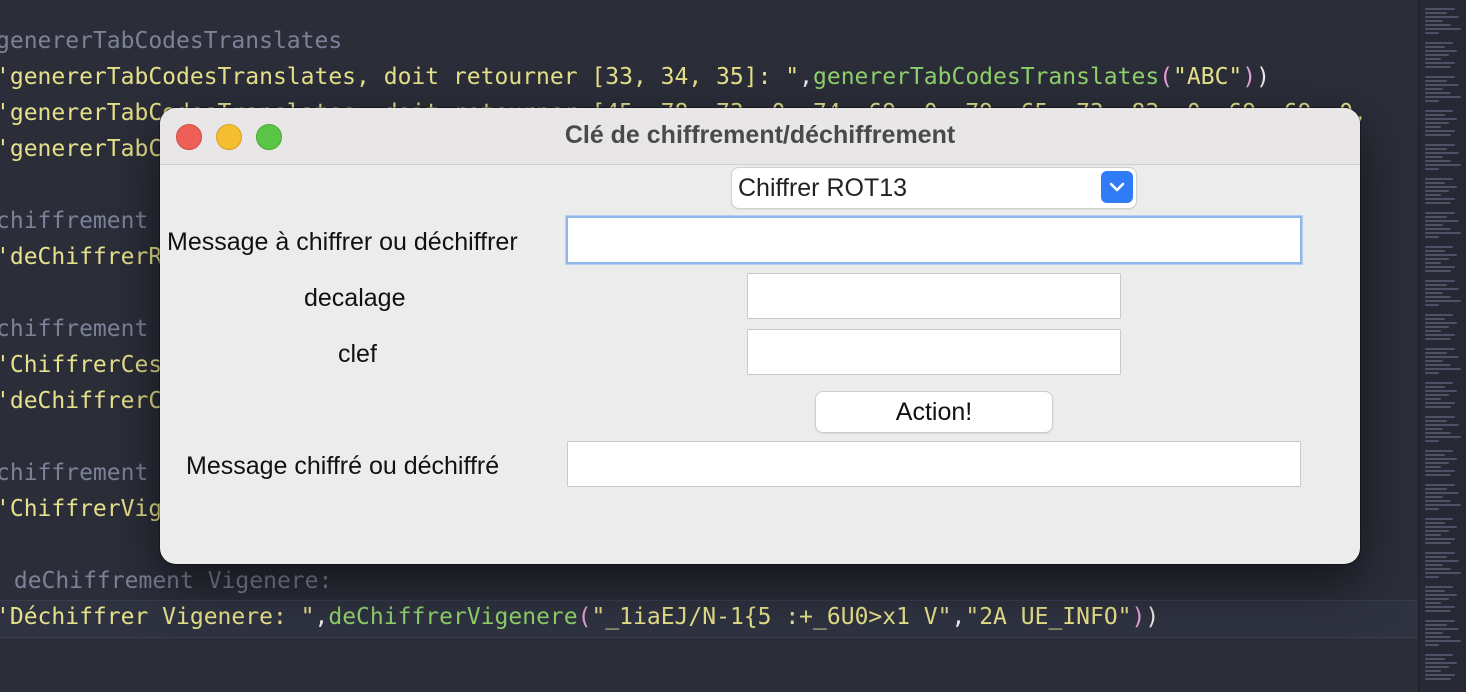 Image resolution: width=1466 pixels, height=692 pixels. I want to click on result-field, so click(934, 464).